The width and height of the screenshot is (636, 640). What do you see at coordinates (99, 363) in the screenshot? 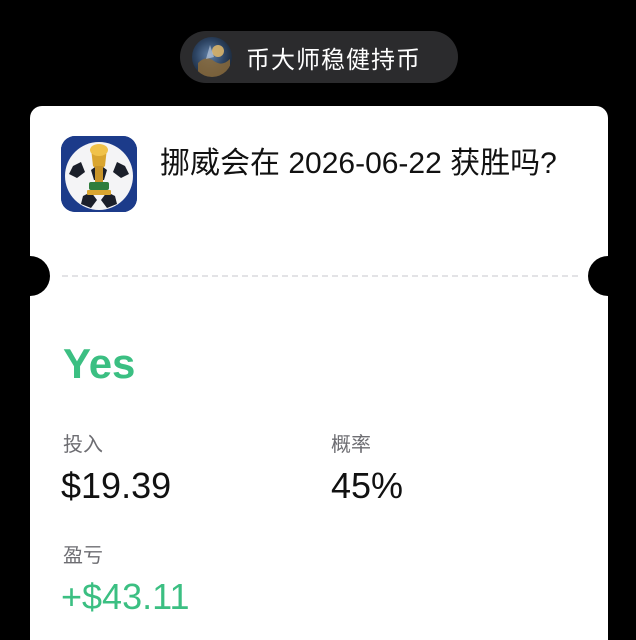
I see `position-outcome: Yes` at bounding box center [99, 363].